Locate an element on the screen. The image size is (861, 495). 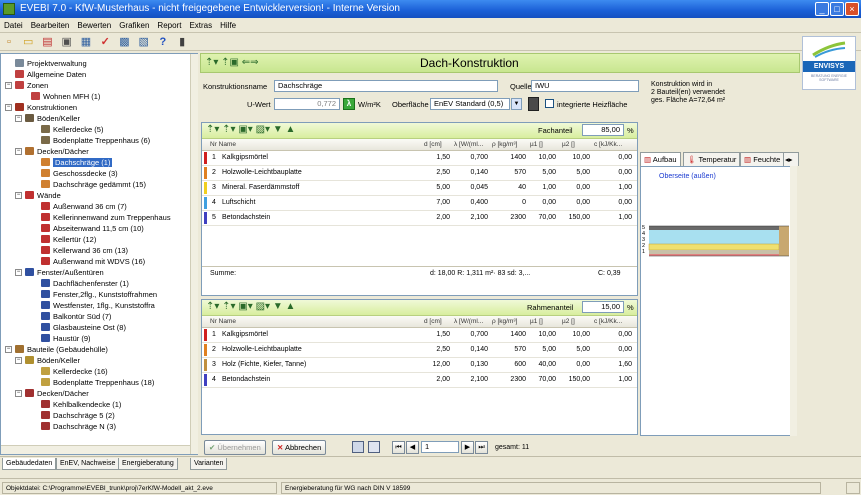
tree-item: Zonen is located at coordinates (31, 85).